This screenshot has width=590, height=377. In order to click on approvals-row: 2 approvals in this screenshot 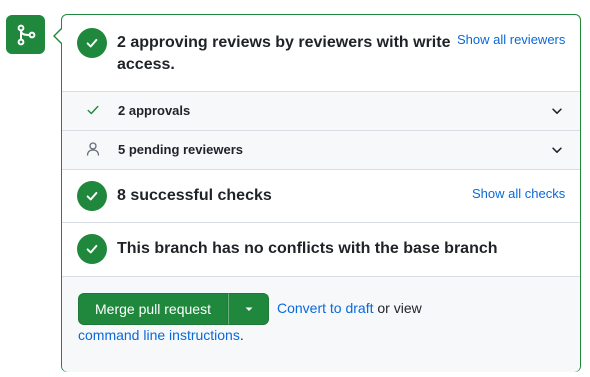, I will do `click(321, 110)`.